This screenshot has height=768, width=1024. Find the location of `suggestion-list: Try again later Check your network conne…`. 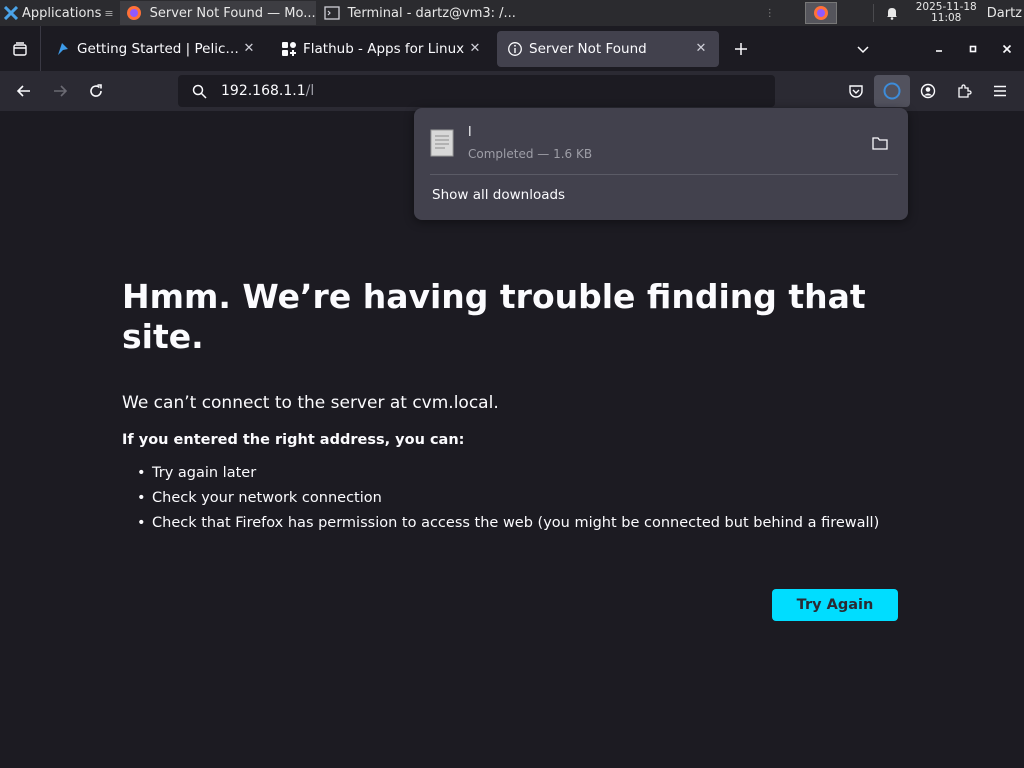

suggestion-list: Try again later Check your network conne… is located at coordinates (510, 501).